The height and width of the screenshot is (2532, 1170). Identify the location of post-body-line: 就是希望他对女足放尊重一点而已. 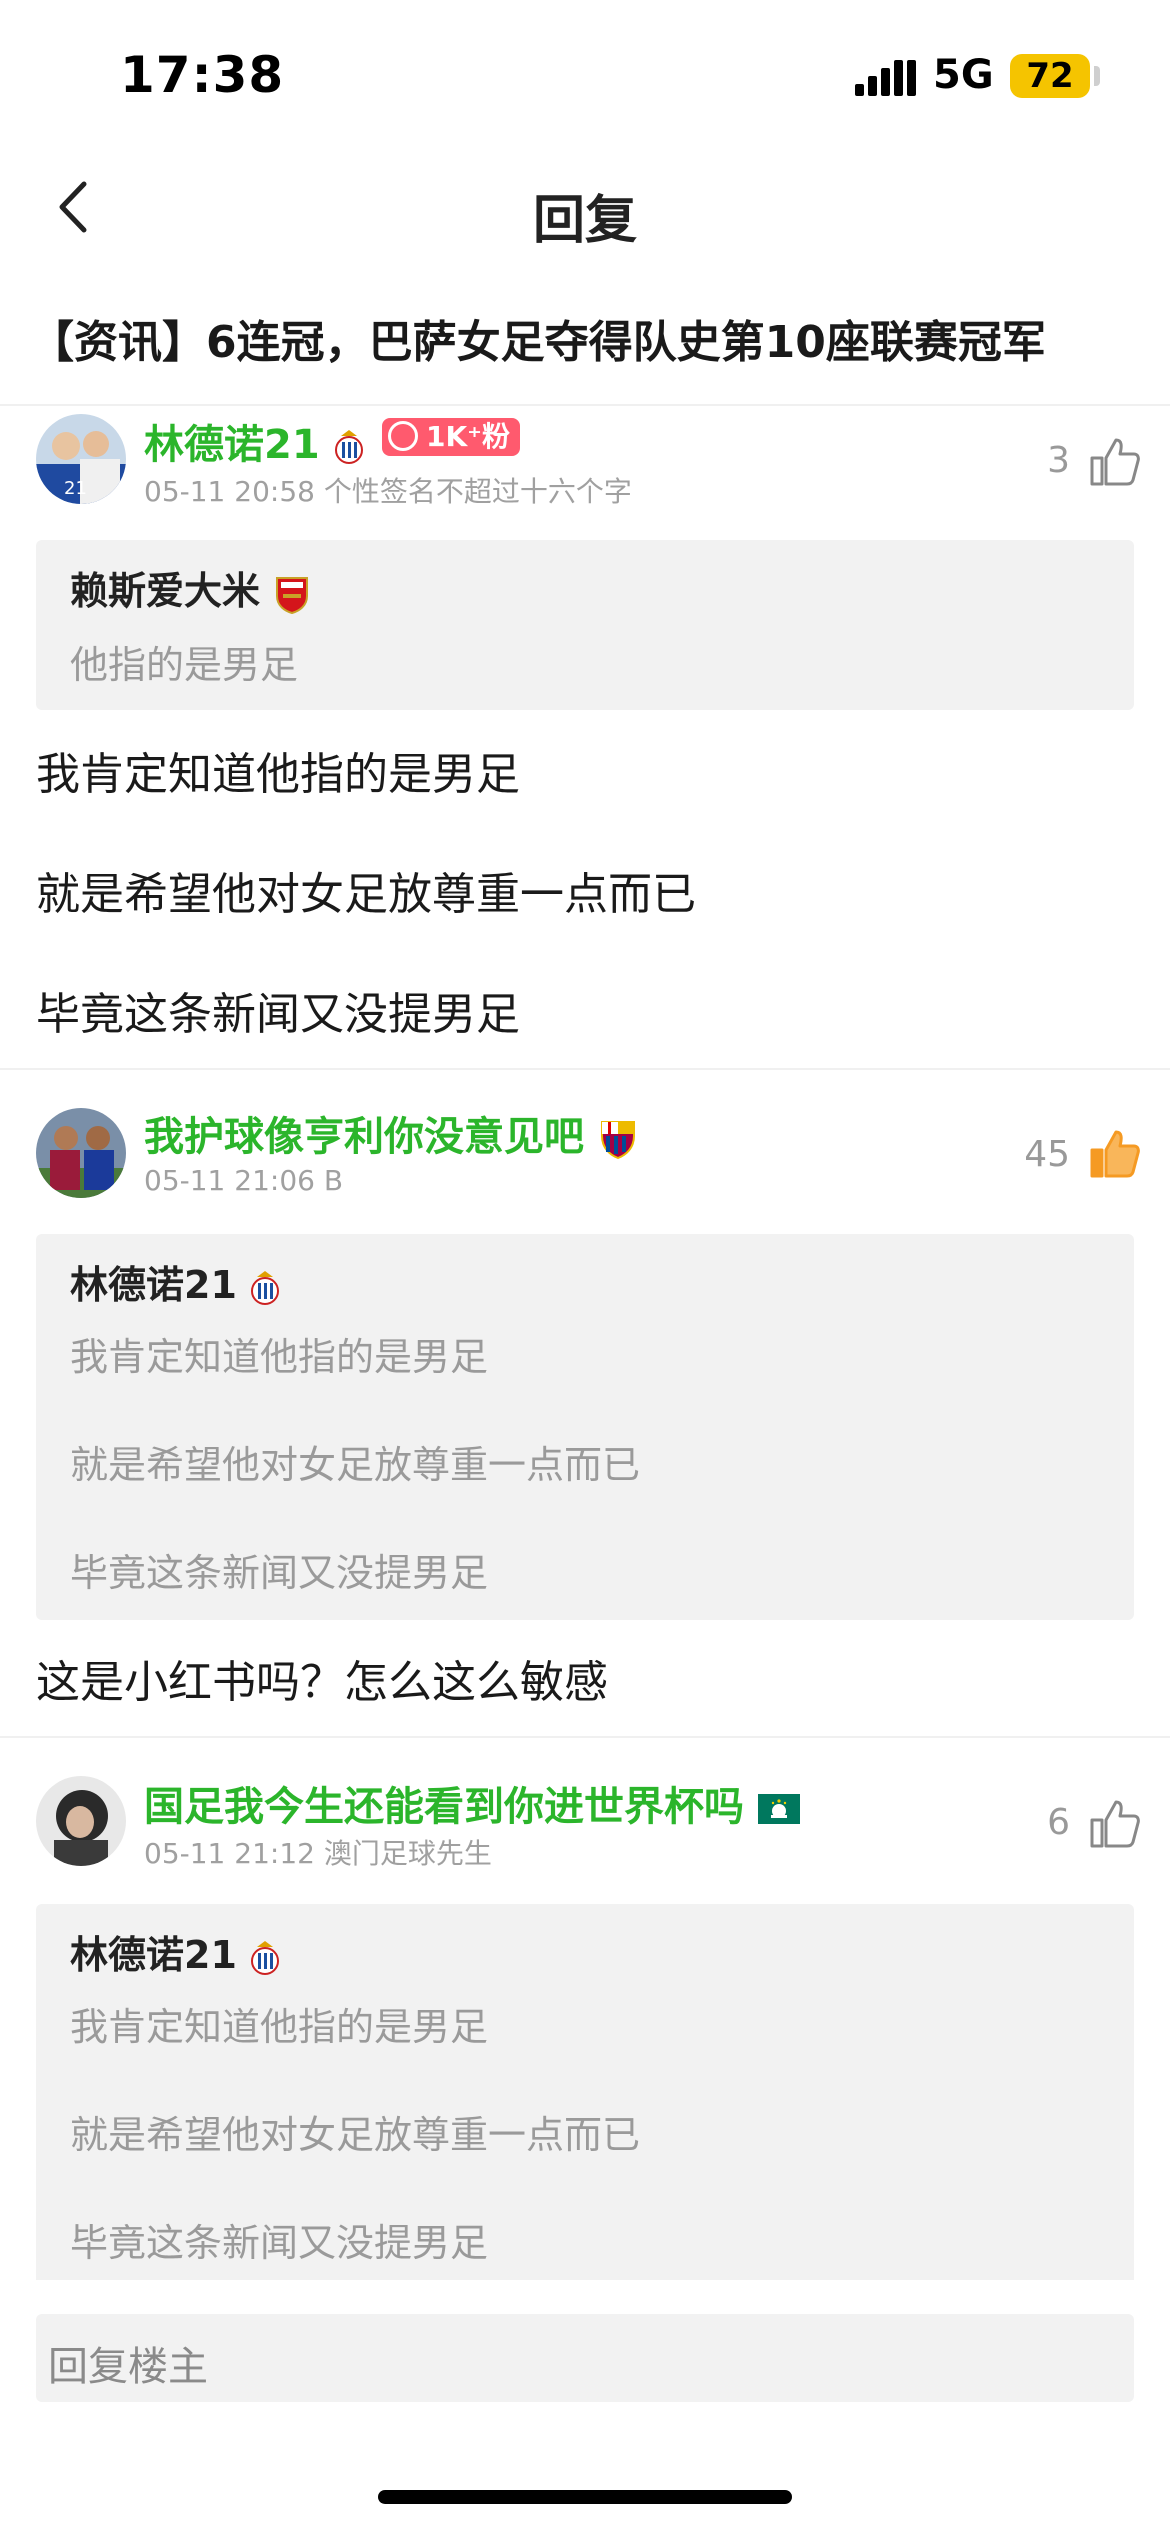
(366, 894).